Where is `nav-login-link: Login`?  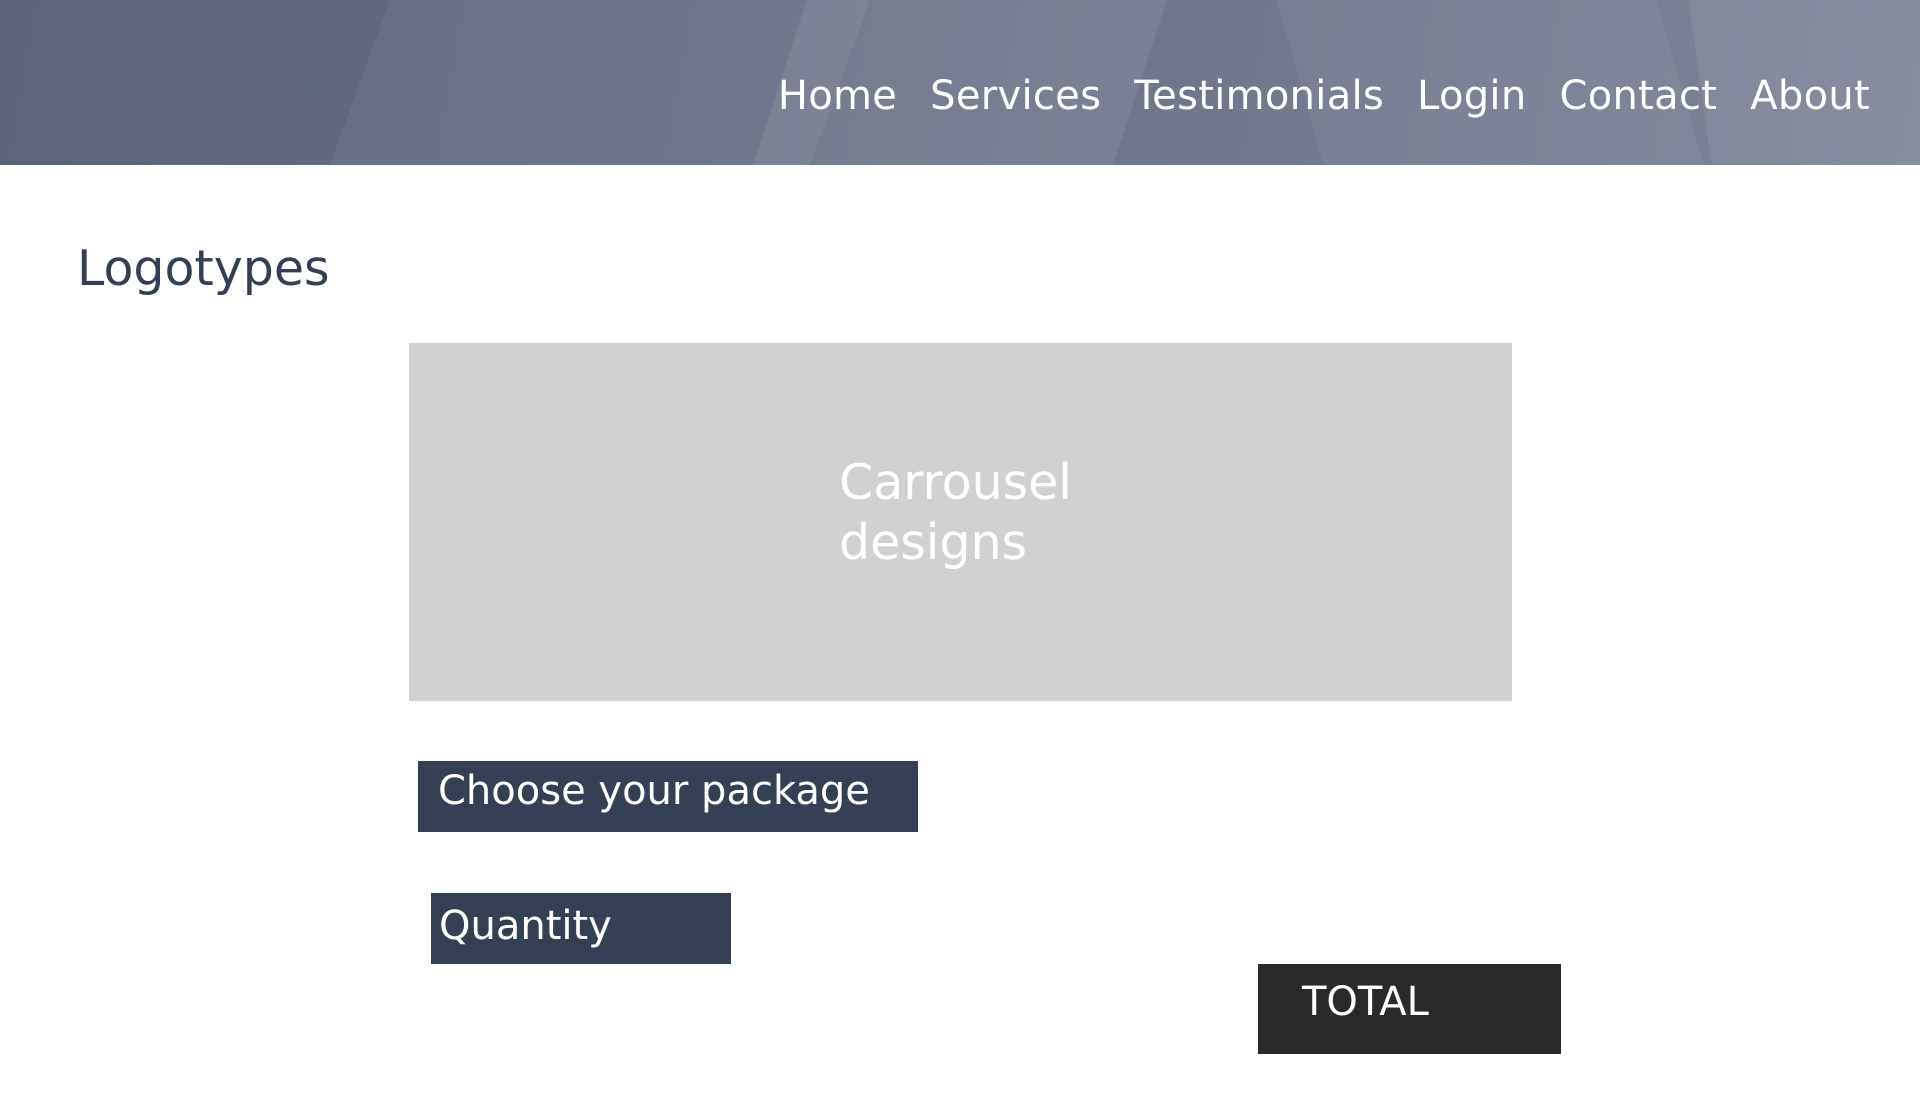
nav-login-link: Login is located at coordinates (1471, 96).